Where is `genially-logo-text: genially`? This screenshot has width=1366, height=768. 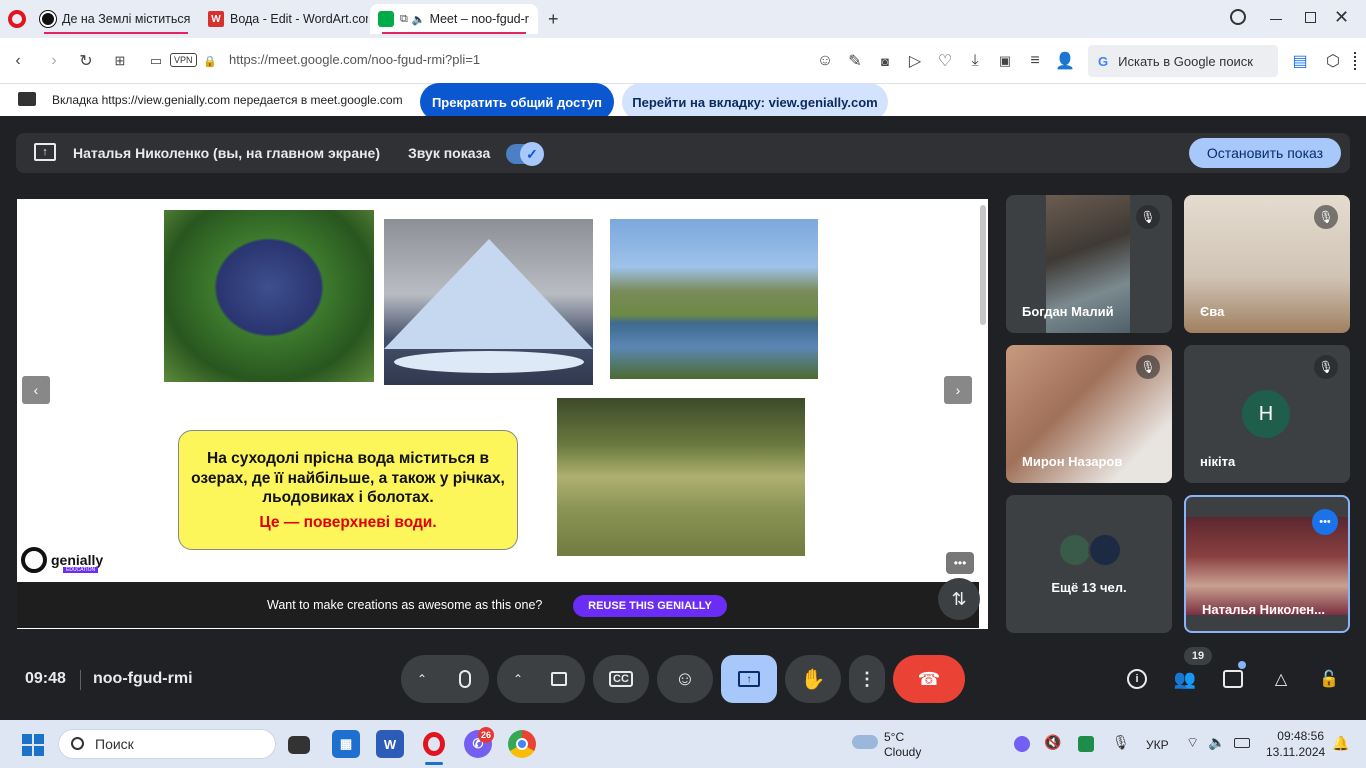
genially-logo-text: genially is located at coordinates (77, 560).